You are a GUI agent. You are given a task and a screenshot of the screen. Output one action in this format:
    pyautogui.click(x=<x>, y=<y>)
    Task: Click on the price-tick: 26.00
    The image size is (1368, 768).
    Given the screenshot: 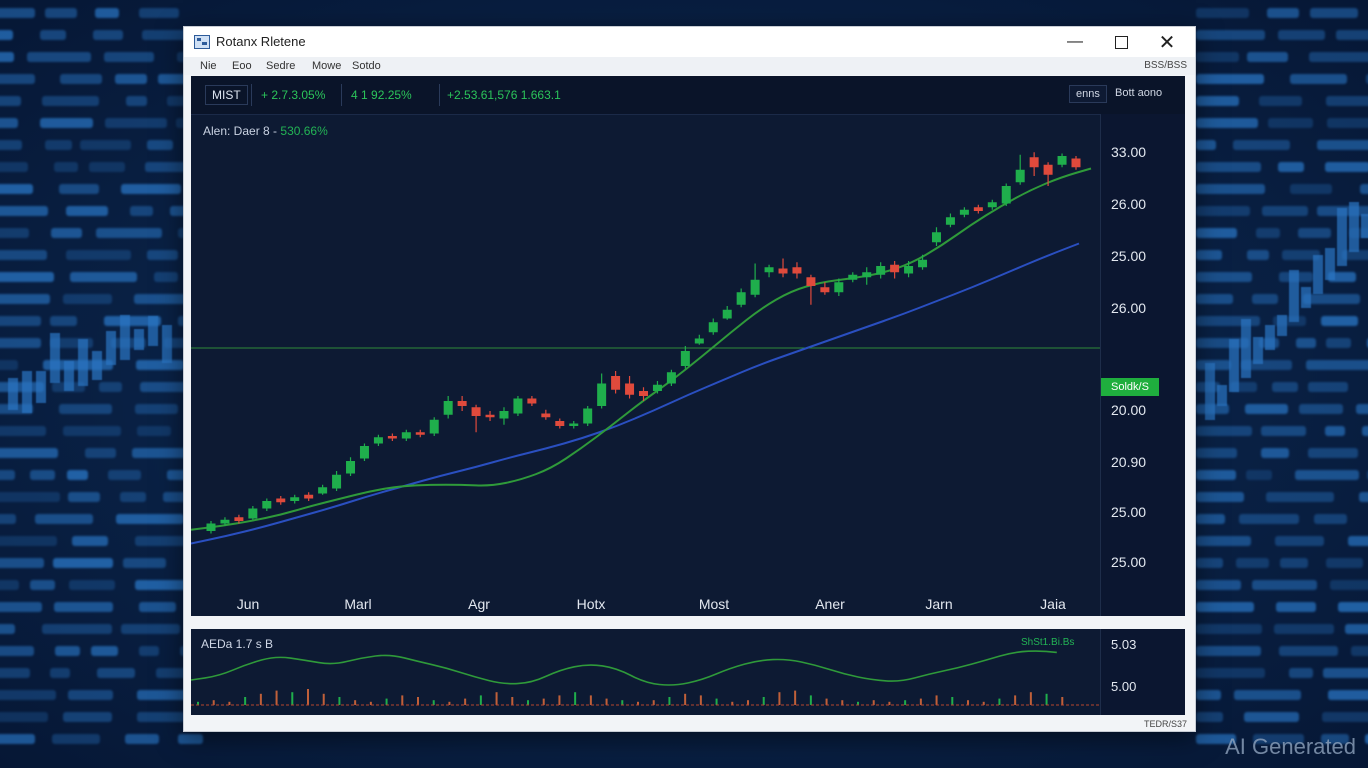 What is the action you would take?
    pyautogui.click(x=1129, y=204)
    